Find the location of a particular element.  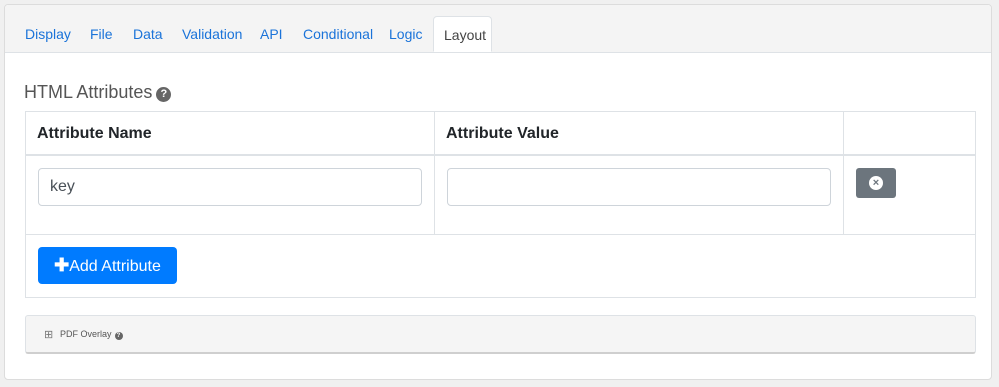

pdf-overlay-heading: PDF Overlay? is located at coordinates (91, 334).